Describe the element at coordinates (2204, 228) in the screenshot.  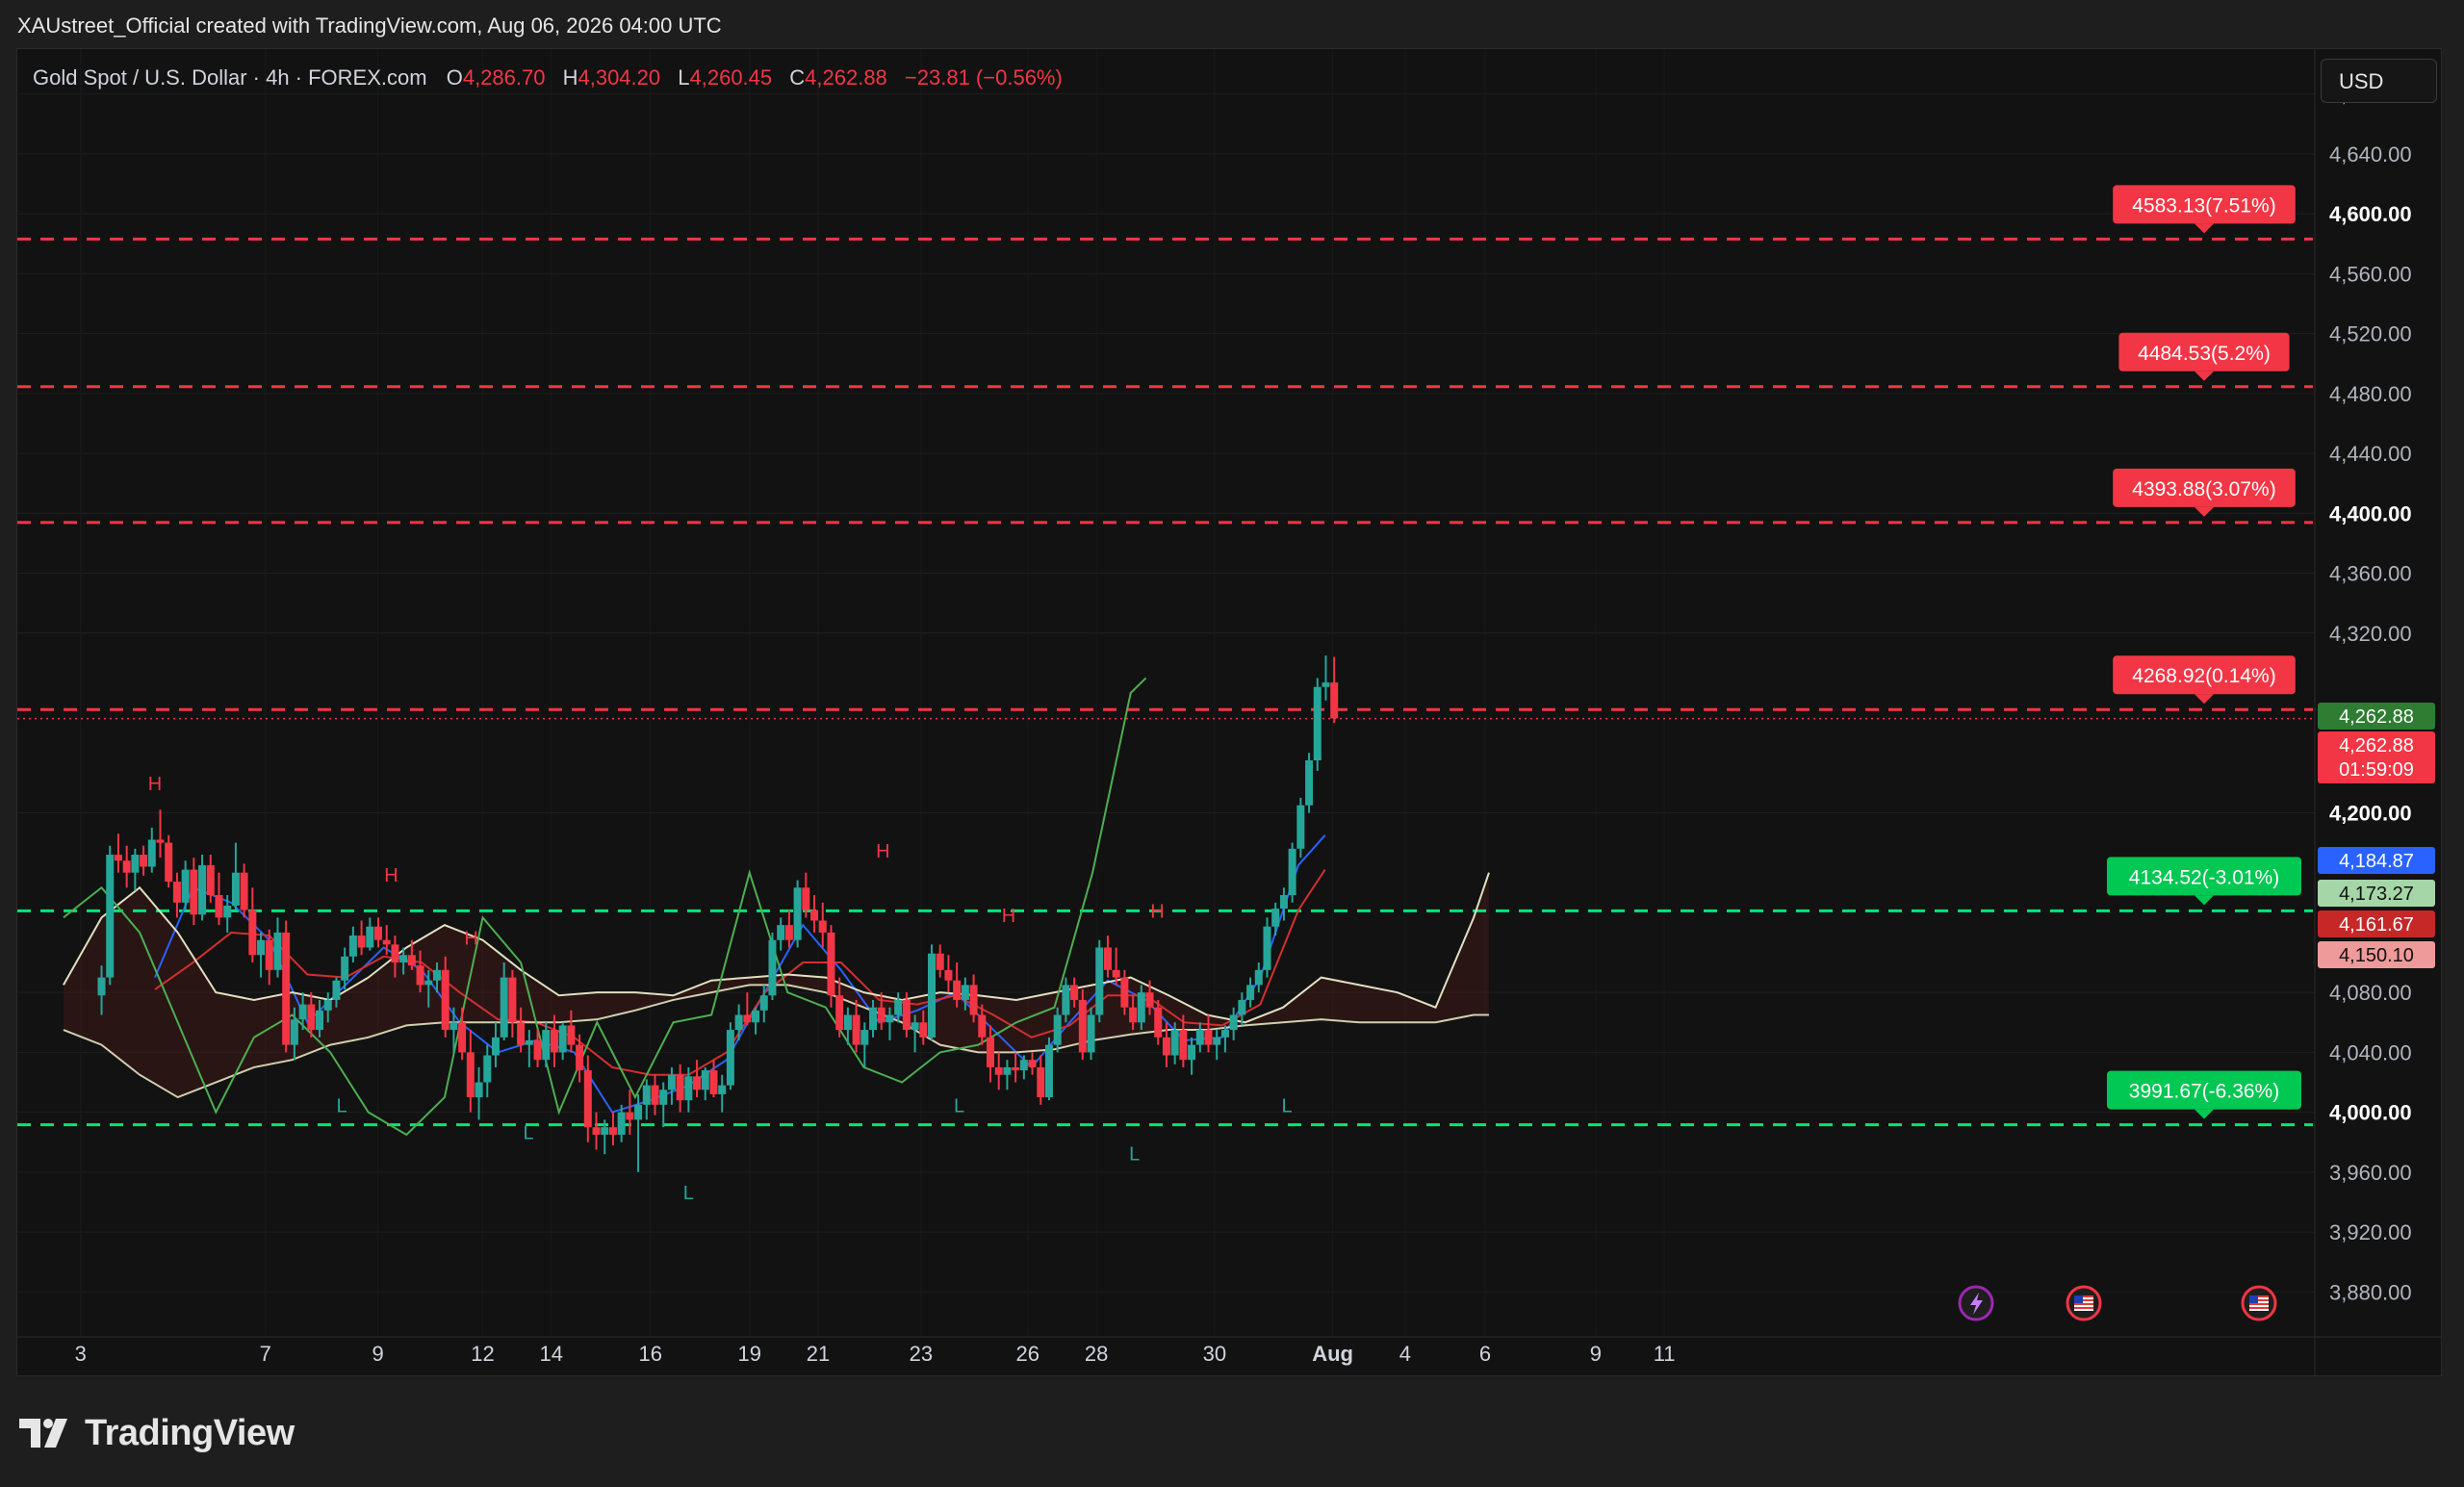
I see `level-label-pointer` at that location.